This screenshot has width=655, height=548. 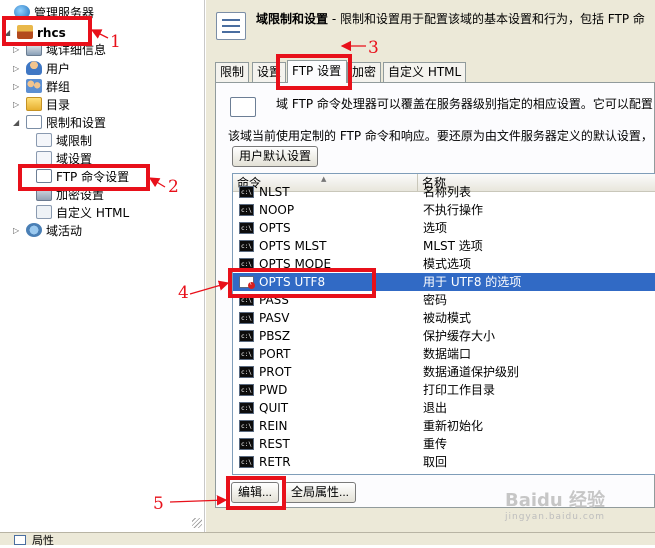 I want to click on table-row: OPTS 选项, so click(x=444, y=228).